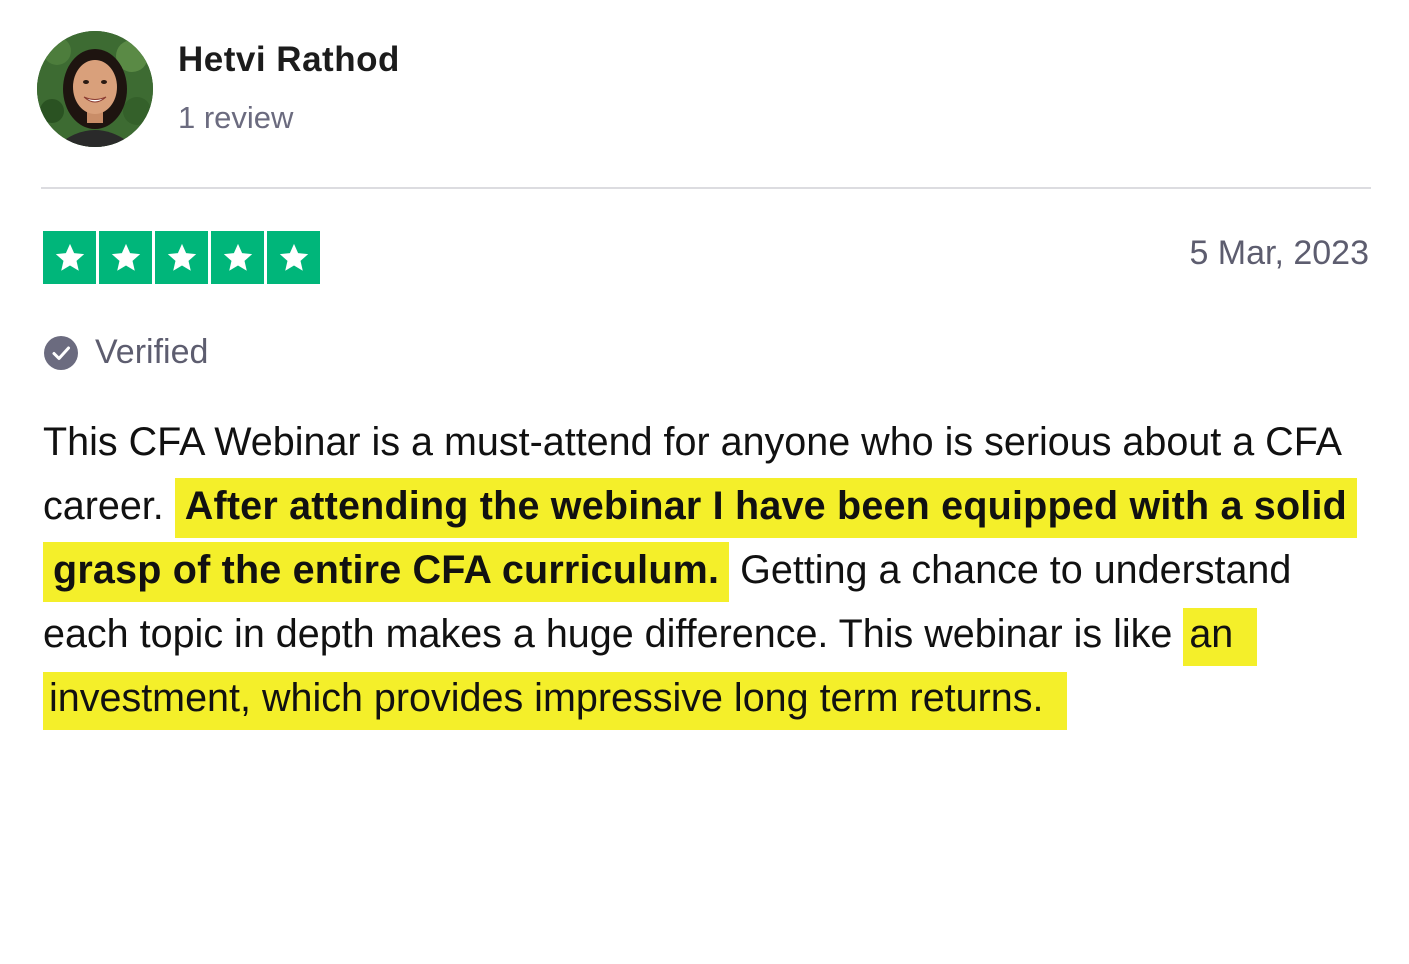 The height and width of the screenshot is (964, 1409). Describe the element at coordinates (289, 60) in the screenshot. I see `reviewer-name: Hetvi Rathod` at that location.